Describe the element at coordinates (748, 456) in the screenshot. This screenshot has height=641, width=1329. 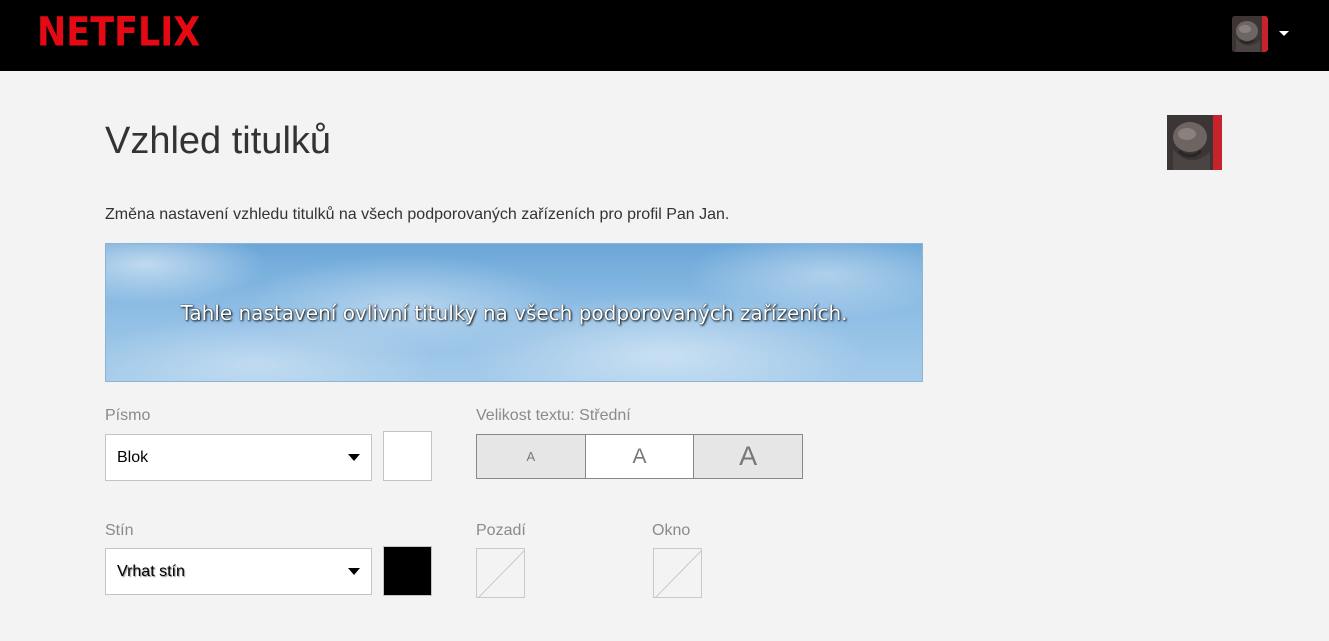
I see `text-size-large-button: A` at that location.